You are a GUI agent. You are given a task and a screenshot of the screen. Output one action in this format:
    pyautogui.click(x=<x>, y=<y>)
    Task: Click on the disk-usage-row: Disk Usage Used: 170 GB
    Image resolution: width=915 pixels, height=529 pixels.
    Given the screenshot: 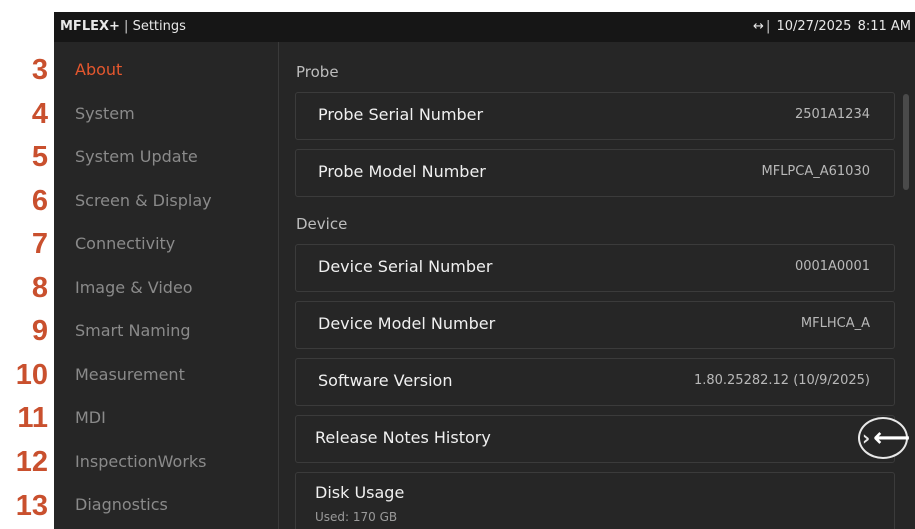 What is the action you would take?
    pyautogui.click(x=595, y=500)
    